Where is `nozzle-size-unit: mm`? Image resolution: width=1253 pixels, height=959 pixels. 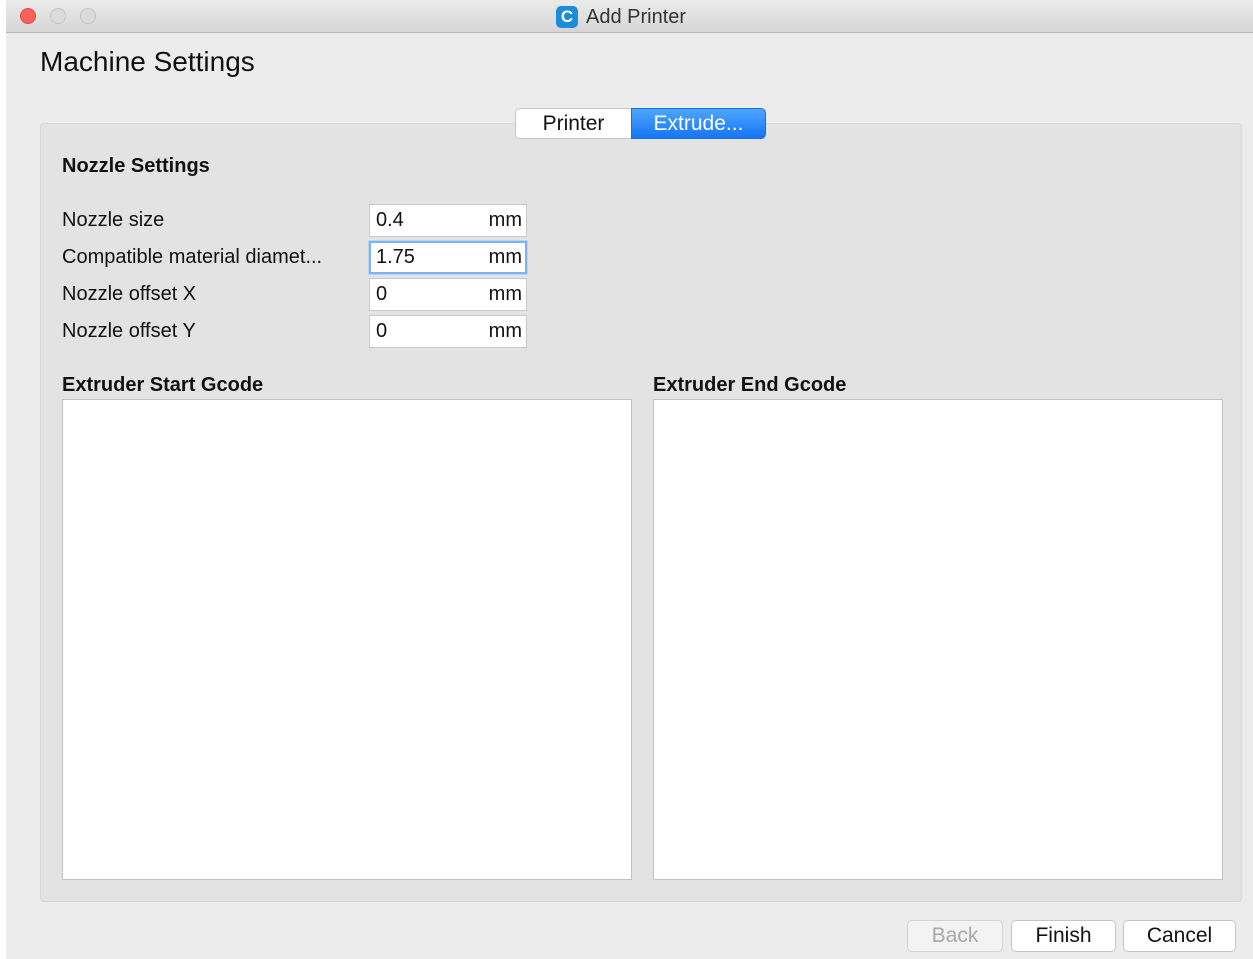
nozzle-size-unit: mm is located at coordinates (505, 220).